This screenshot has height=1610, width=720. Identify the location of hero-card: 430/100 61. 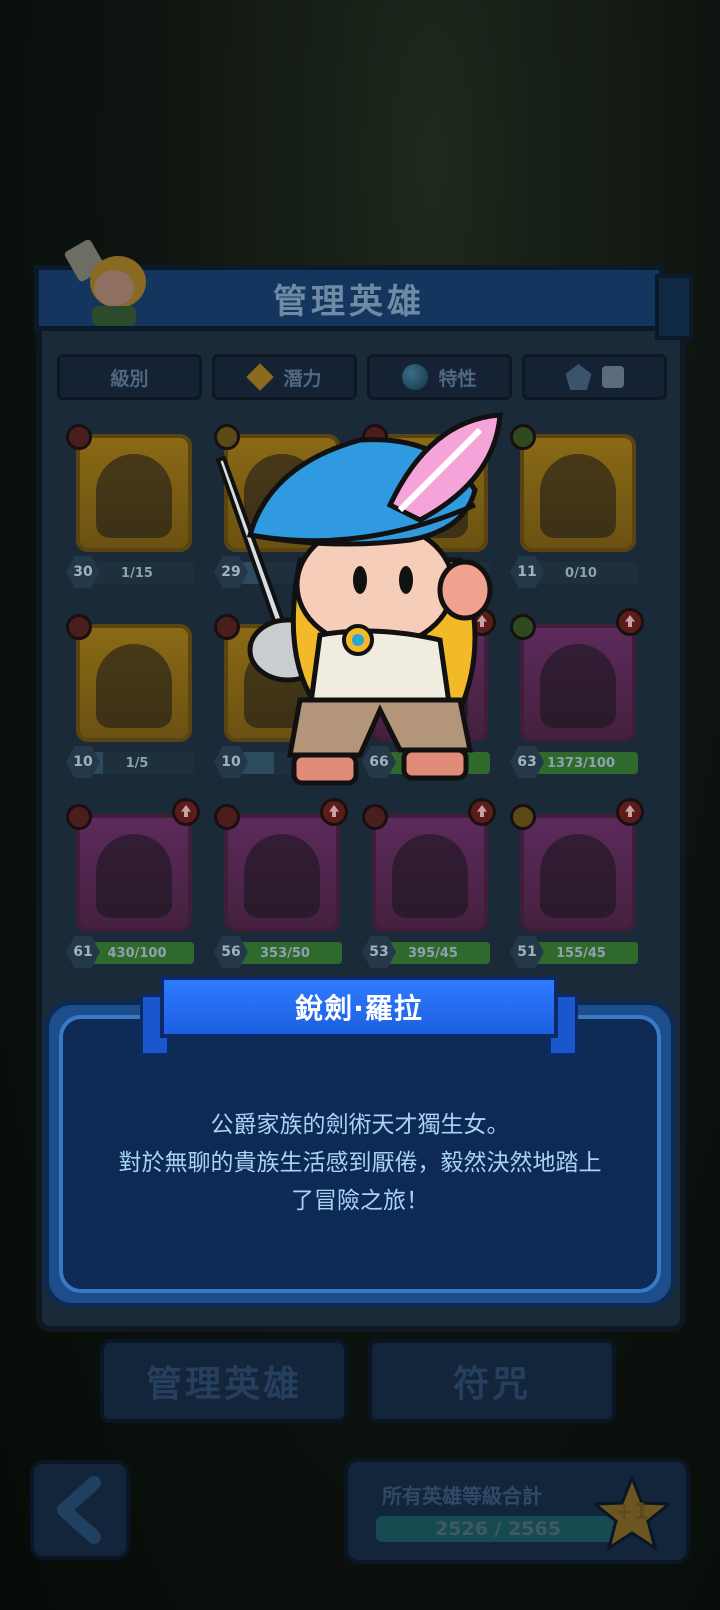
(133, 886).